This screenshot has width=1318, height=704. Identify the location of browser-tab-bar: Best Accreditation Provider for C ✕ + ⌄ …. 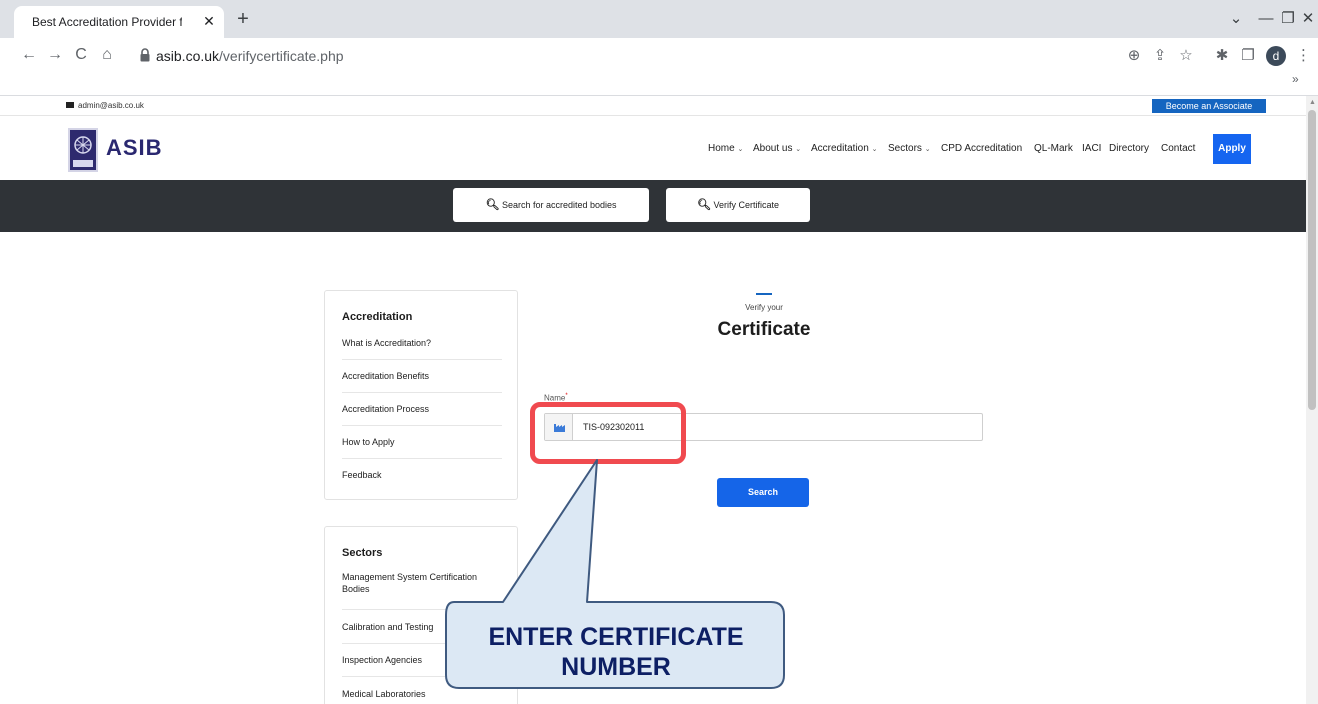
(659, 19).